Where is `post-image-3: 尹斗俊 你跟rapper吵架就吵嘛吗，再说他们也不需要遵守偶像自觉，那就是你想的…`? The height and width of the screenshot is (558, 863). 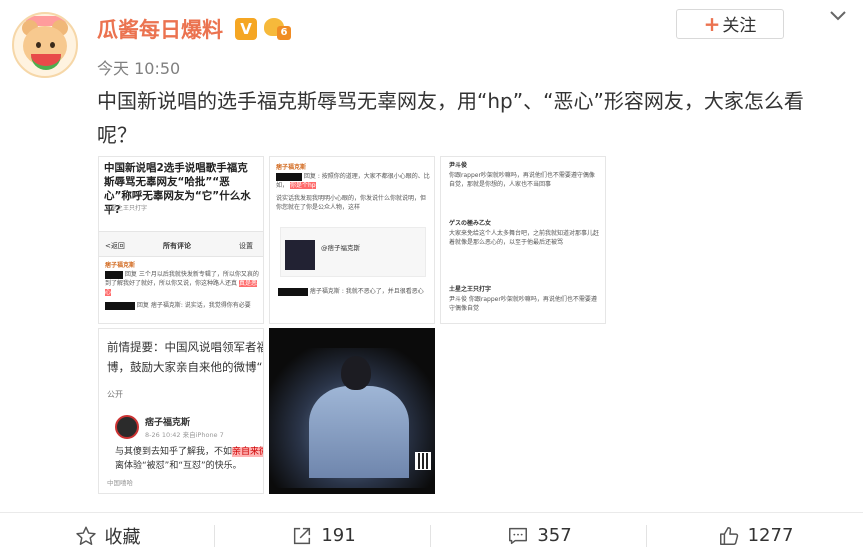
post-image-3: 尹斗俊 你跟rapper吵架就吵嘛吗，再说他们也不需要遵守偶像自觉，那就是你想的… is located at coordinates (523, 240).